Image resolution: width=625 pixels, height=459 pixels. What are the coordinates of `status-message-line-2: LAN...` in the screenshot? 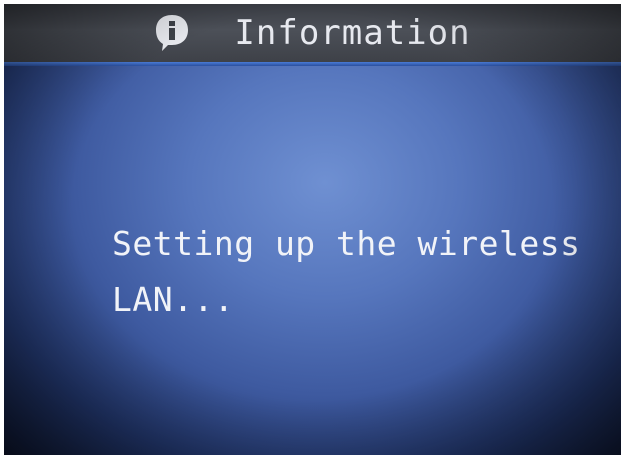 It's located at (173, 299).